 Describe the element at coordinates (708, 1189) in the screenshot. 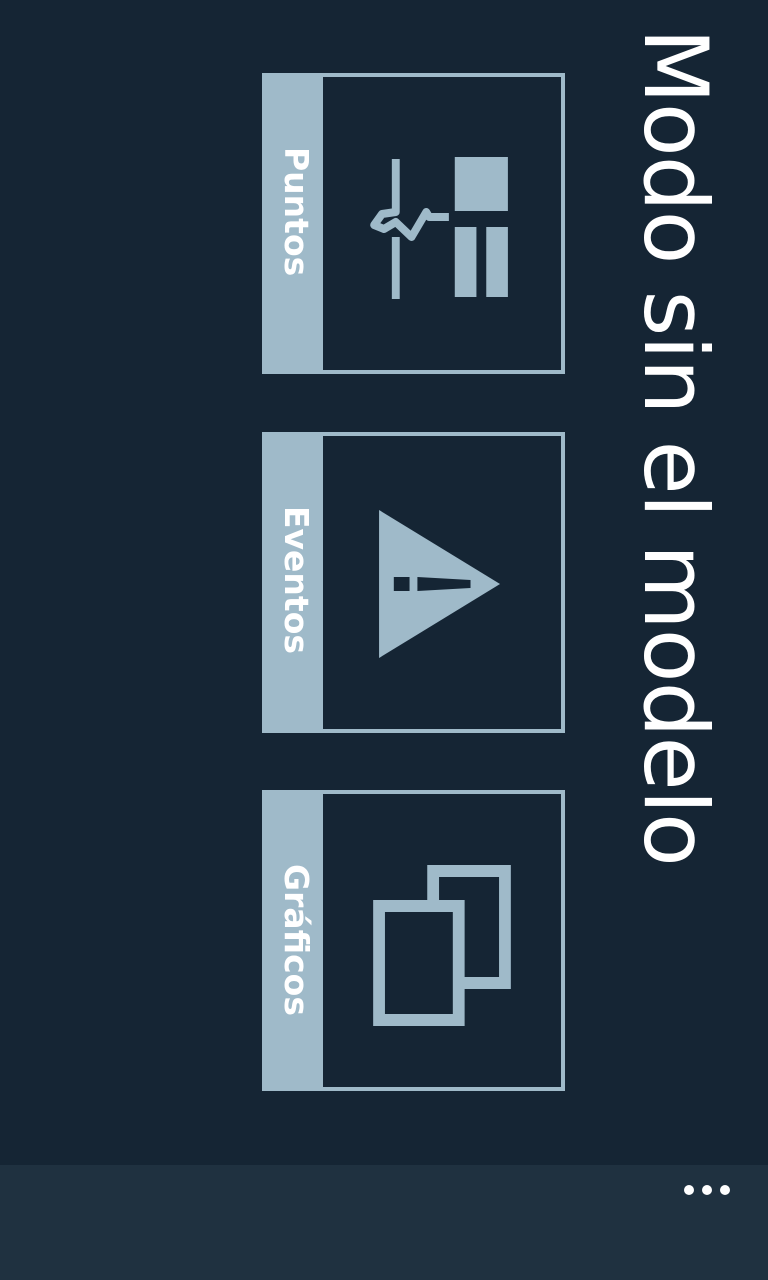

I see `more-ellipsis-icon` at that location.